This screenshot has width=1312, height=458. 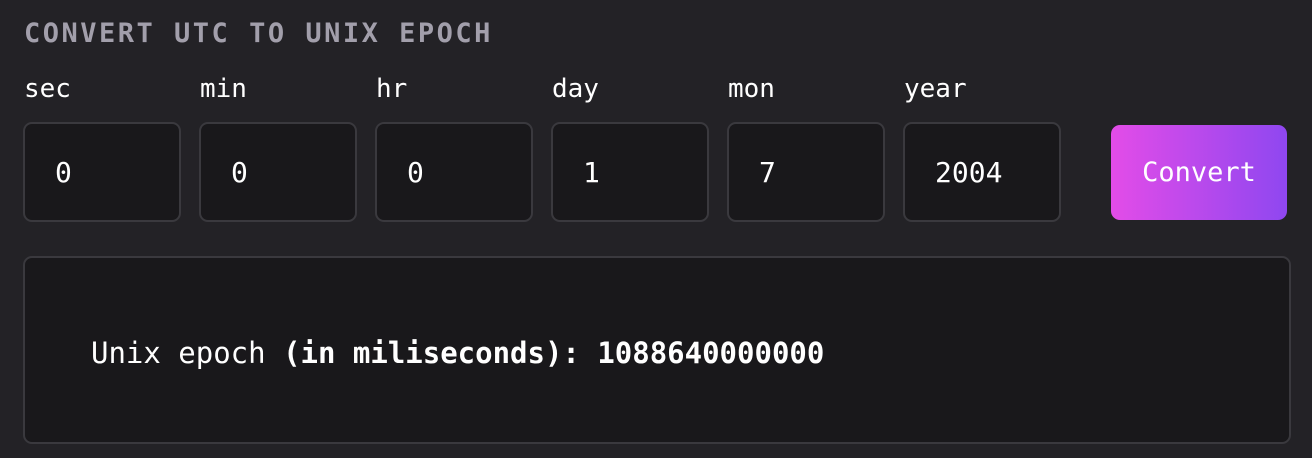 What do you see at coordinates (258, 33) in the screenshot?
I see `page-title: CONVERT UTC TO UNIX EPOCH` at bounding box center [258, 33].